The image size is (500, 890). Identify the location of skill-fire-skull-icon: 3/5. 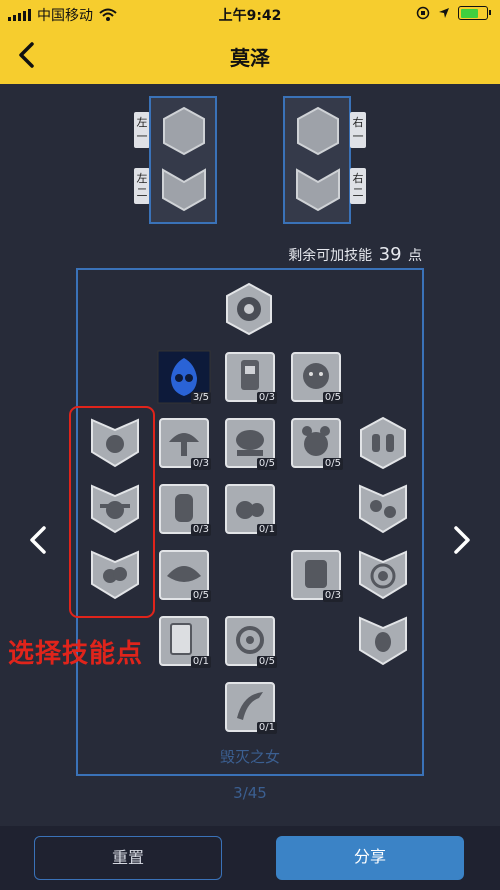
(184, 377).